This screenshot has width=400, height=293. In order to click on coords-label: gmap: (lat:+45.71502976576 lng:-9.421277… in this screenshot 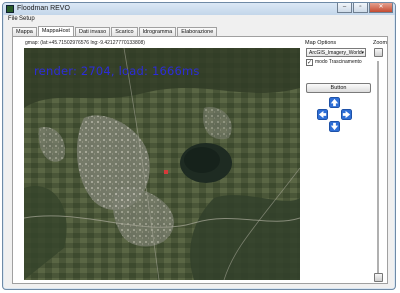, I will do `click(85, 43)`.